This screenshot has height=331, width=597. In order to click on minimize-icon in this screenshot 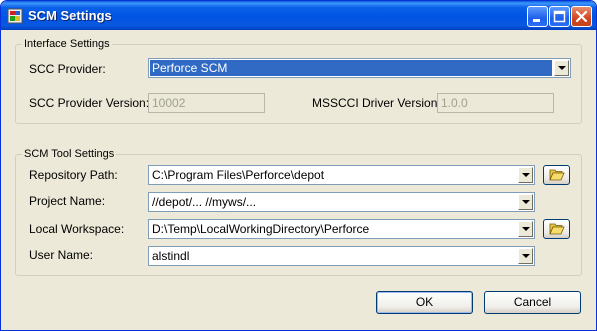, I will do `click(536, 20)`.